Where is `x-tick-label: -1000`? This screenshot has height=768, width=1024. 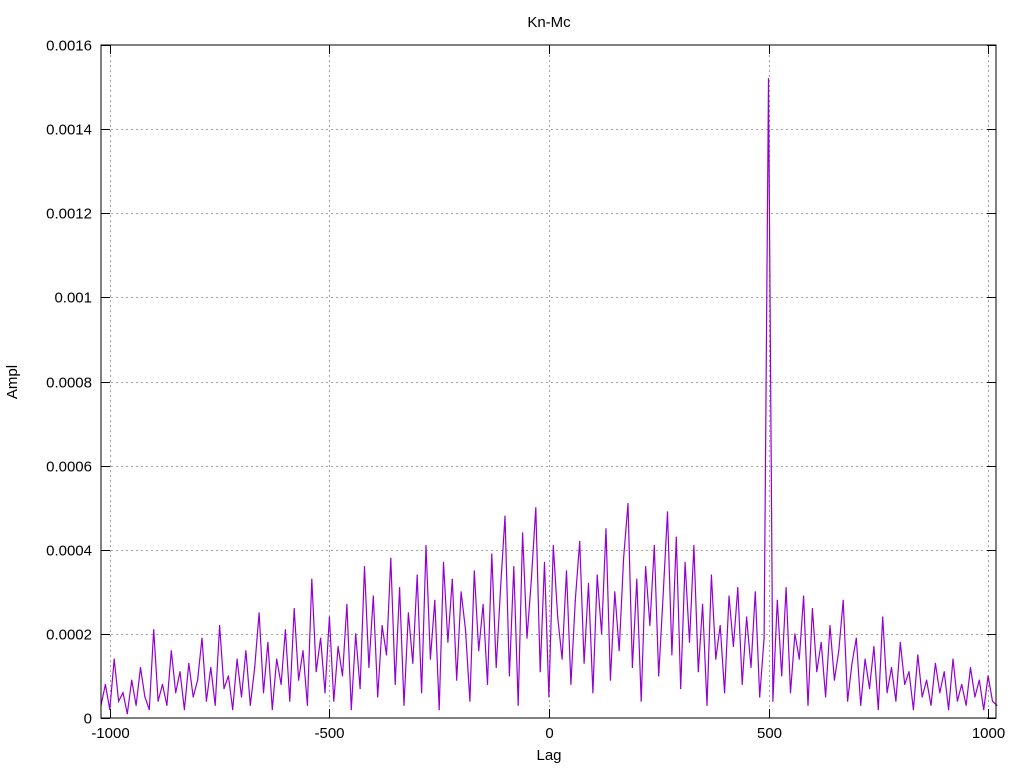
x-tick-label: -1000 is located at coordinates (110, 733).